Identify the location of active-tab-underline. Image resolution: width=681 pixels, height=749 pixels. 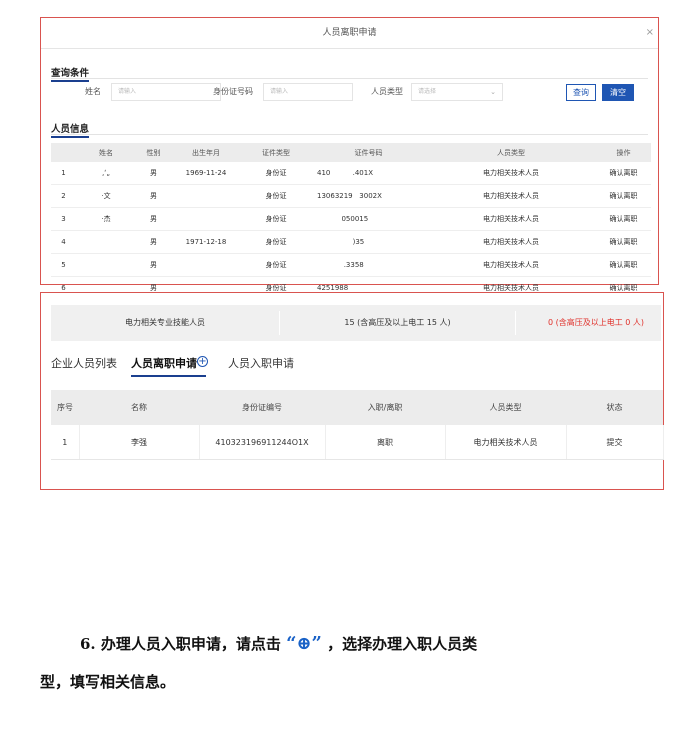
(168, 376).